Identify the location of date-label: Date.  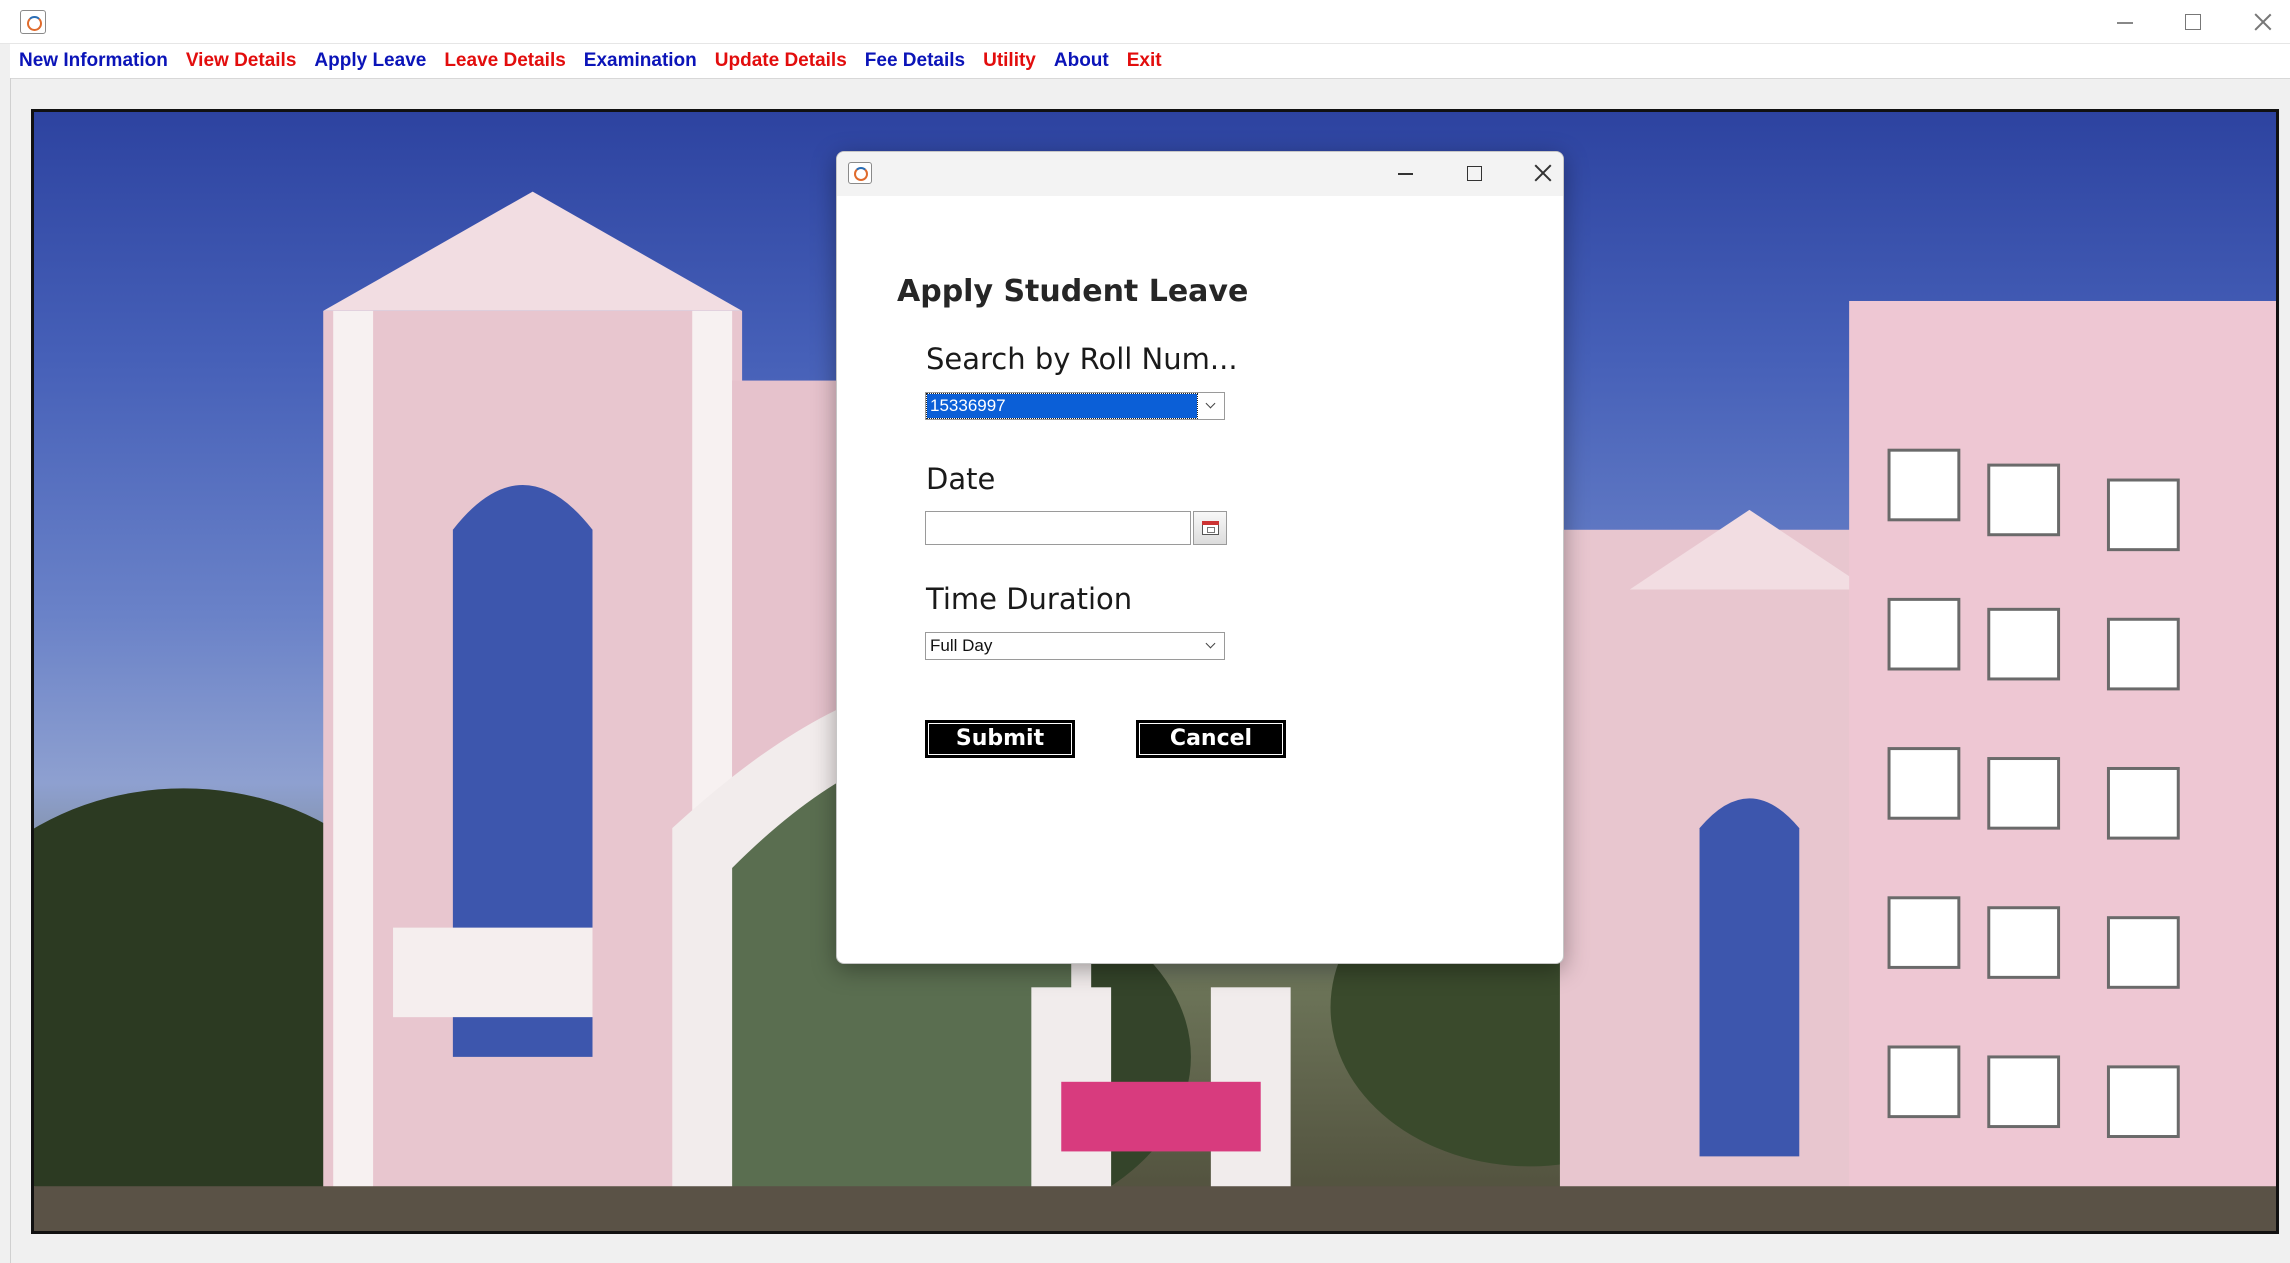
(961, 479).